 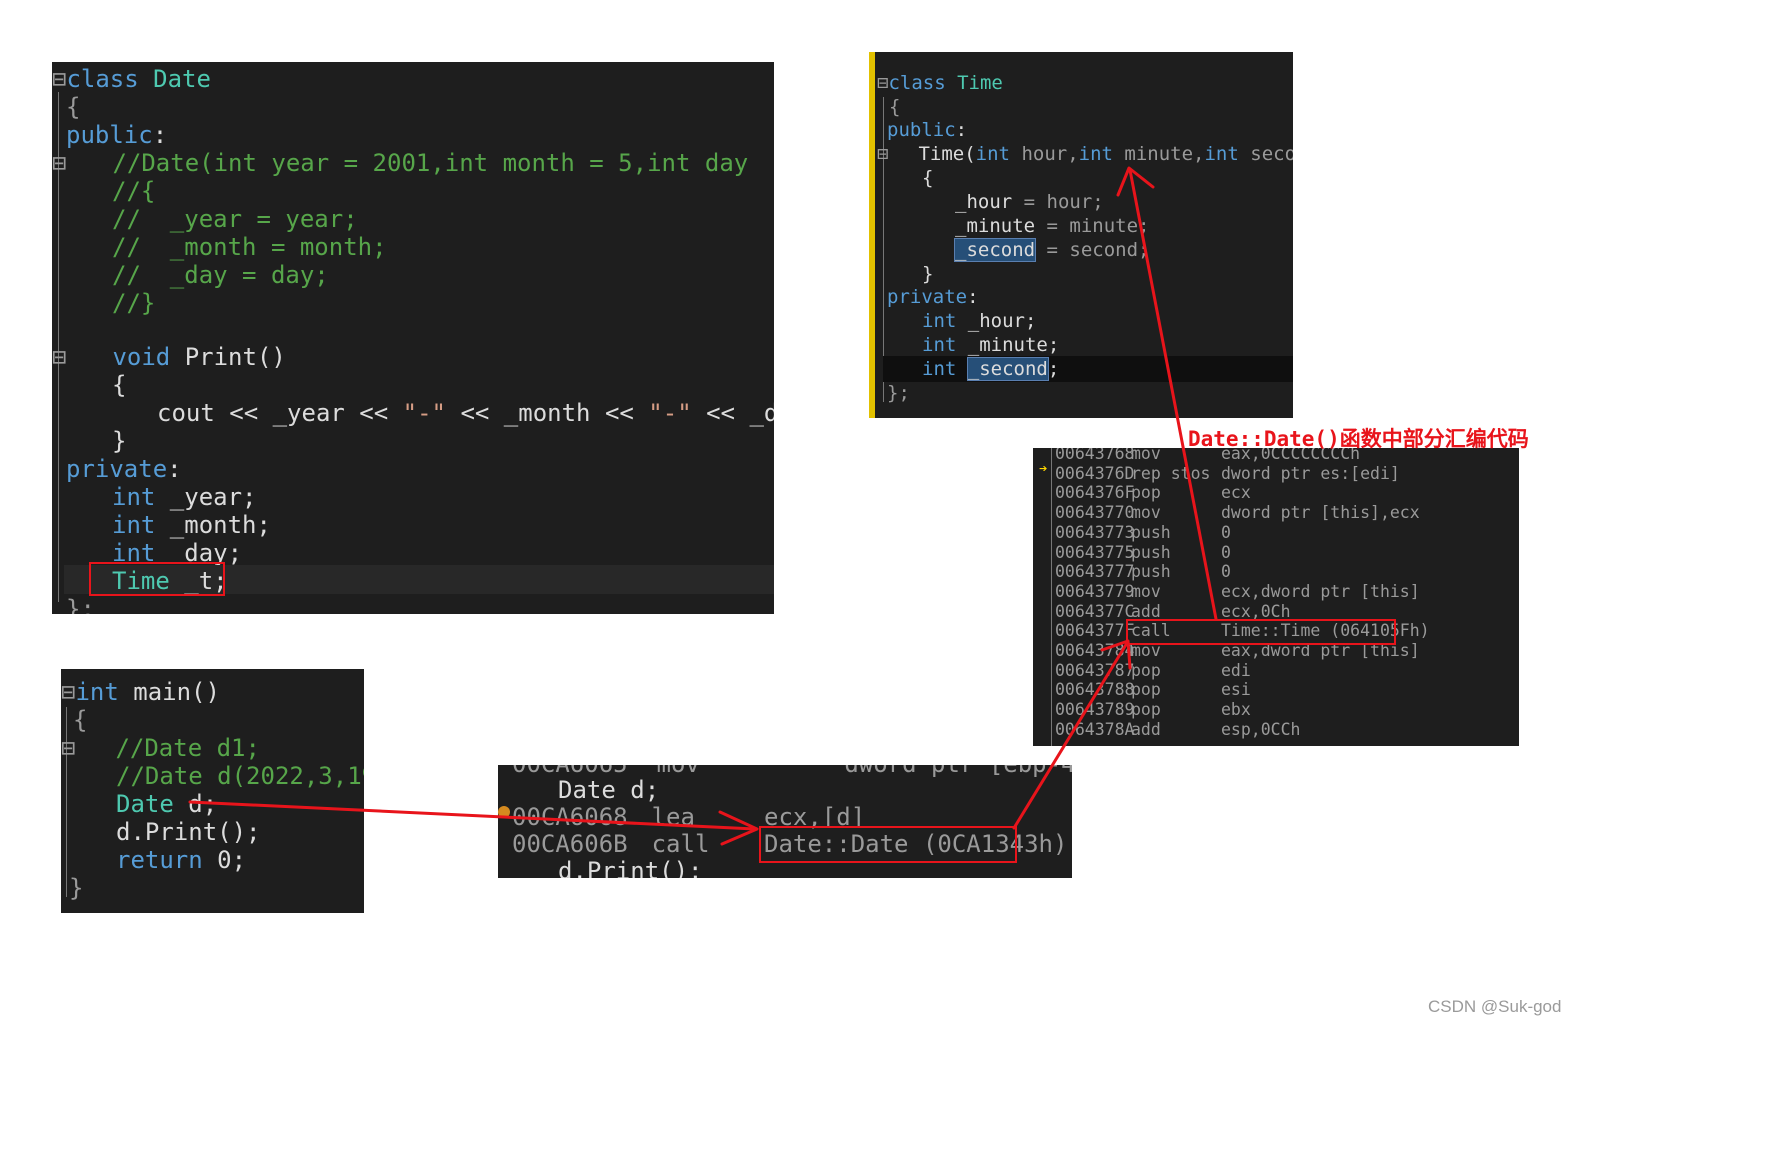 I want to click on arrow-ctor-to-time, so click(x=1173, y=394).